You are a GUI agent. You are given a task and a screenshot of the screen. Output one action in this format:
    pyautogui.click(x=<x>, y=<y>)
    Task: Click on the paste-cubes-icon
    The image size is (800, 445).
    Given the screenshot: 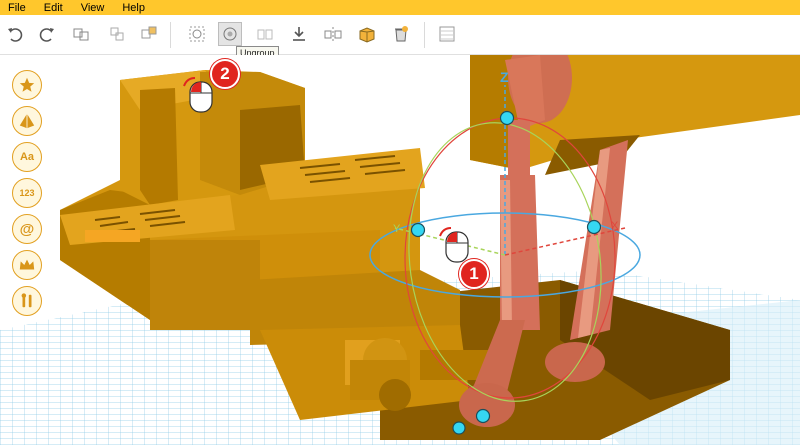 What is the action you would take?
    pyautogui.click(x=117, y=34)
    